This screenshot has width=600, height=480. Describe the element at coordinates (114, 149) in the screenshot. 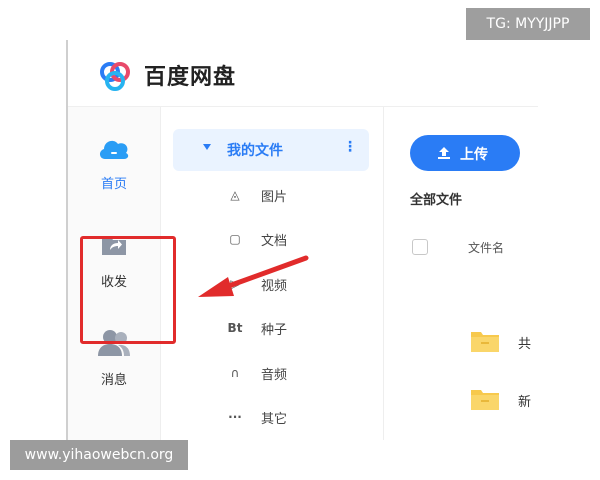

I see `cloud-icon` at that location.